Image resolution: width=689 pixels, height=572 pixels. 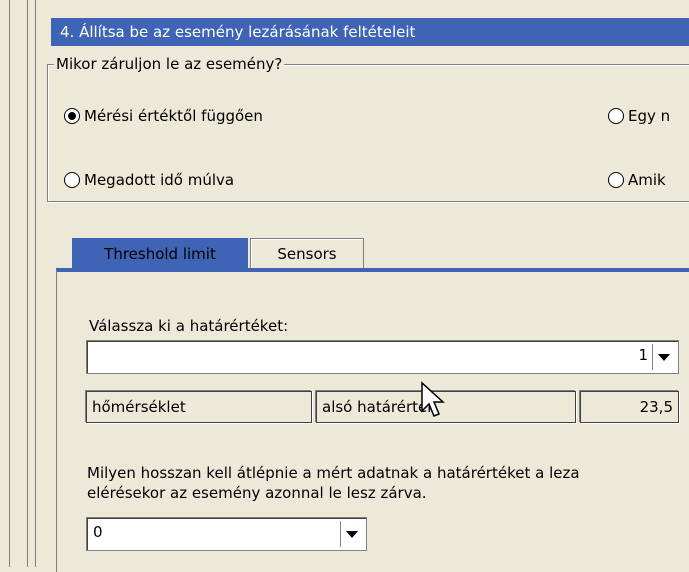 What do you see at coordinates (27, 283) in the screenshot?
I see `window-border-inner` at bounding box center [27, 283].